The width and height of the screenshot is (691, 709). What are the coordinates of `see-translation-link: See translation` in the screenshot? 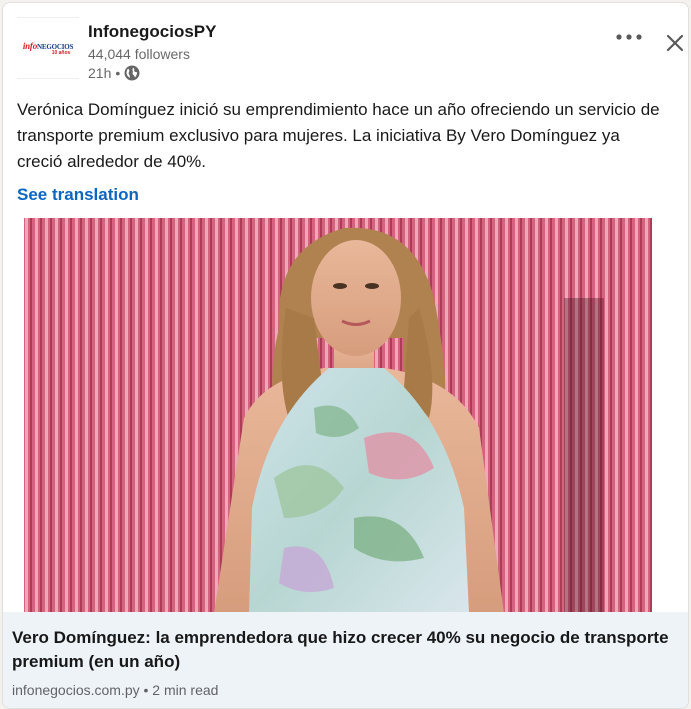 It's located at (78, 195).